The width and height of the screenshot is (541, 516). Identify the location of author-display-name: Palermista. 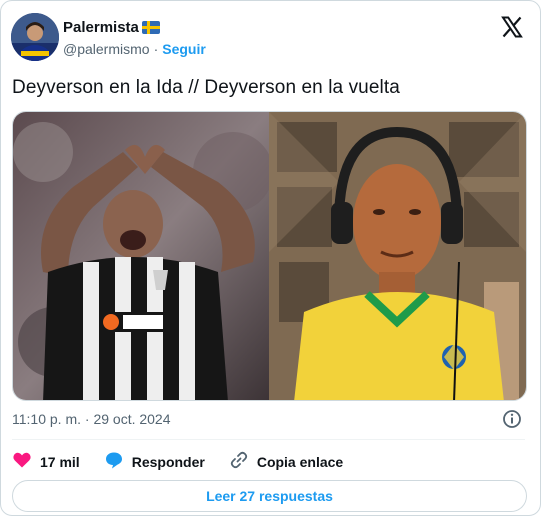
(101, 27).